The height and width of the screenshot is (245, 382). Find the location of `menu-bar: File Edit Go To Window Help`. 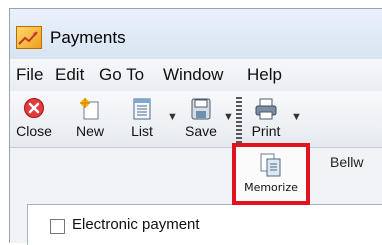

menu-bar: File Edit Go To Window Help is located at coordinates (196, 75).